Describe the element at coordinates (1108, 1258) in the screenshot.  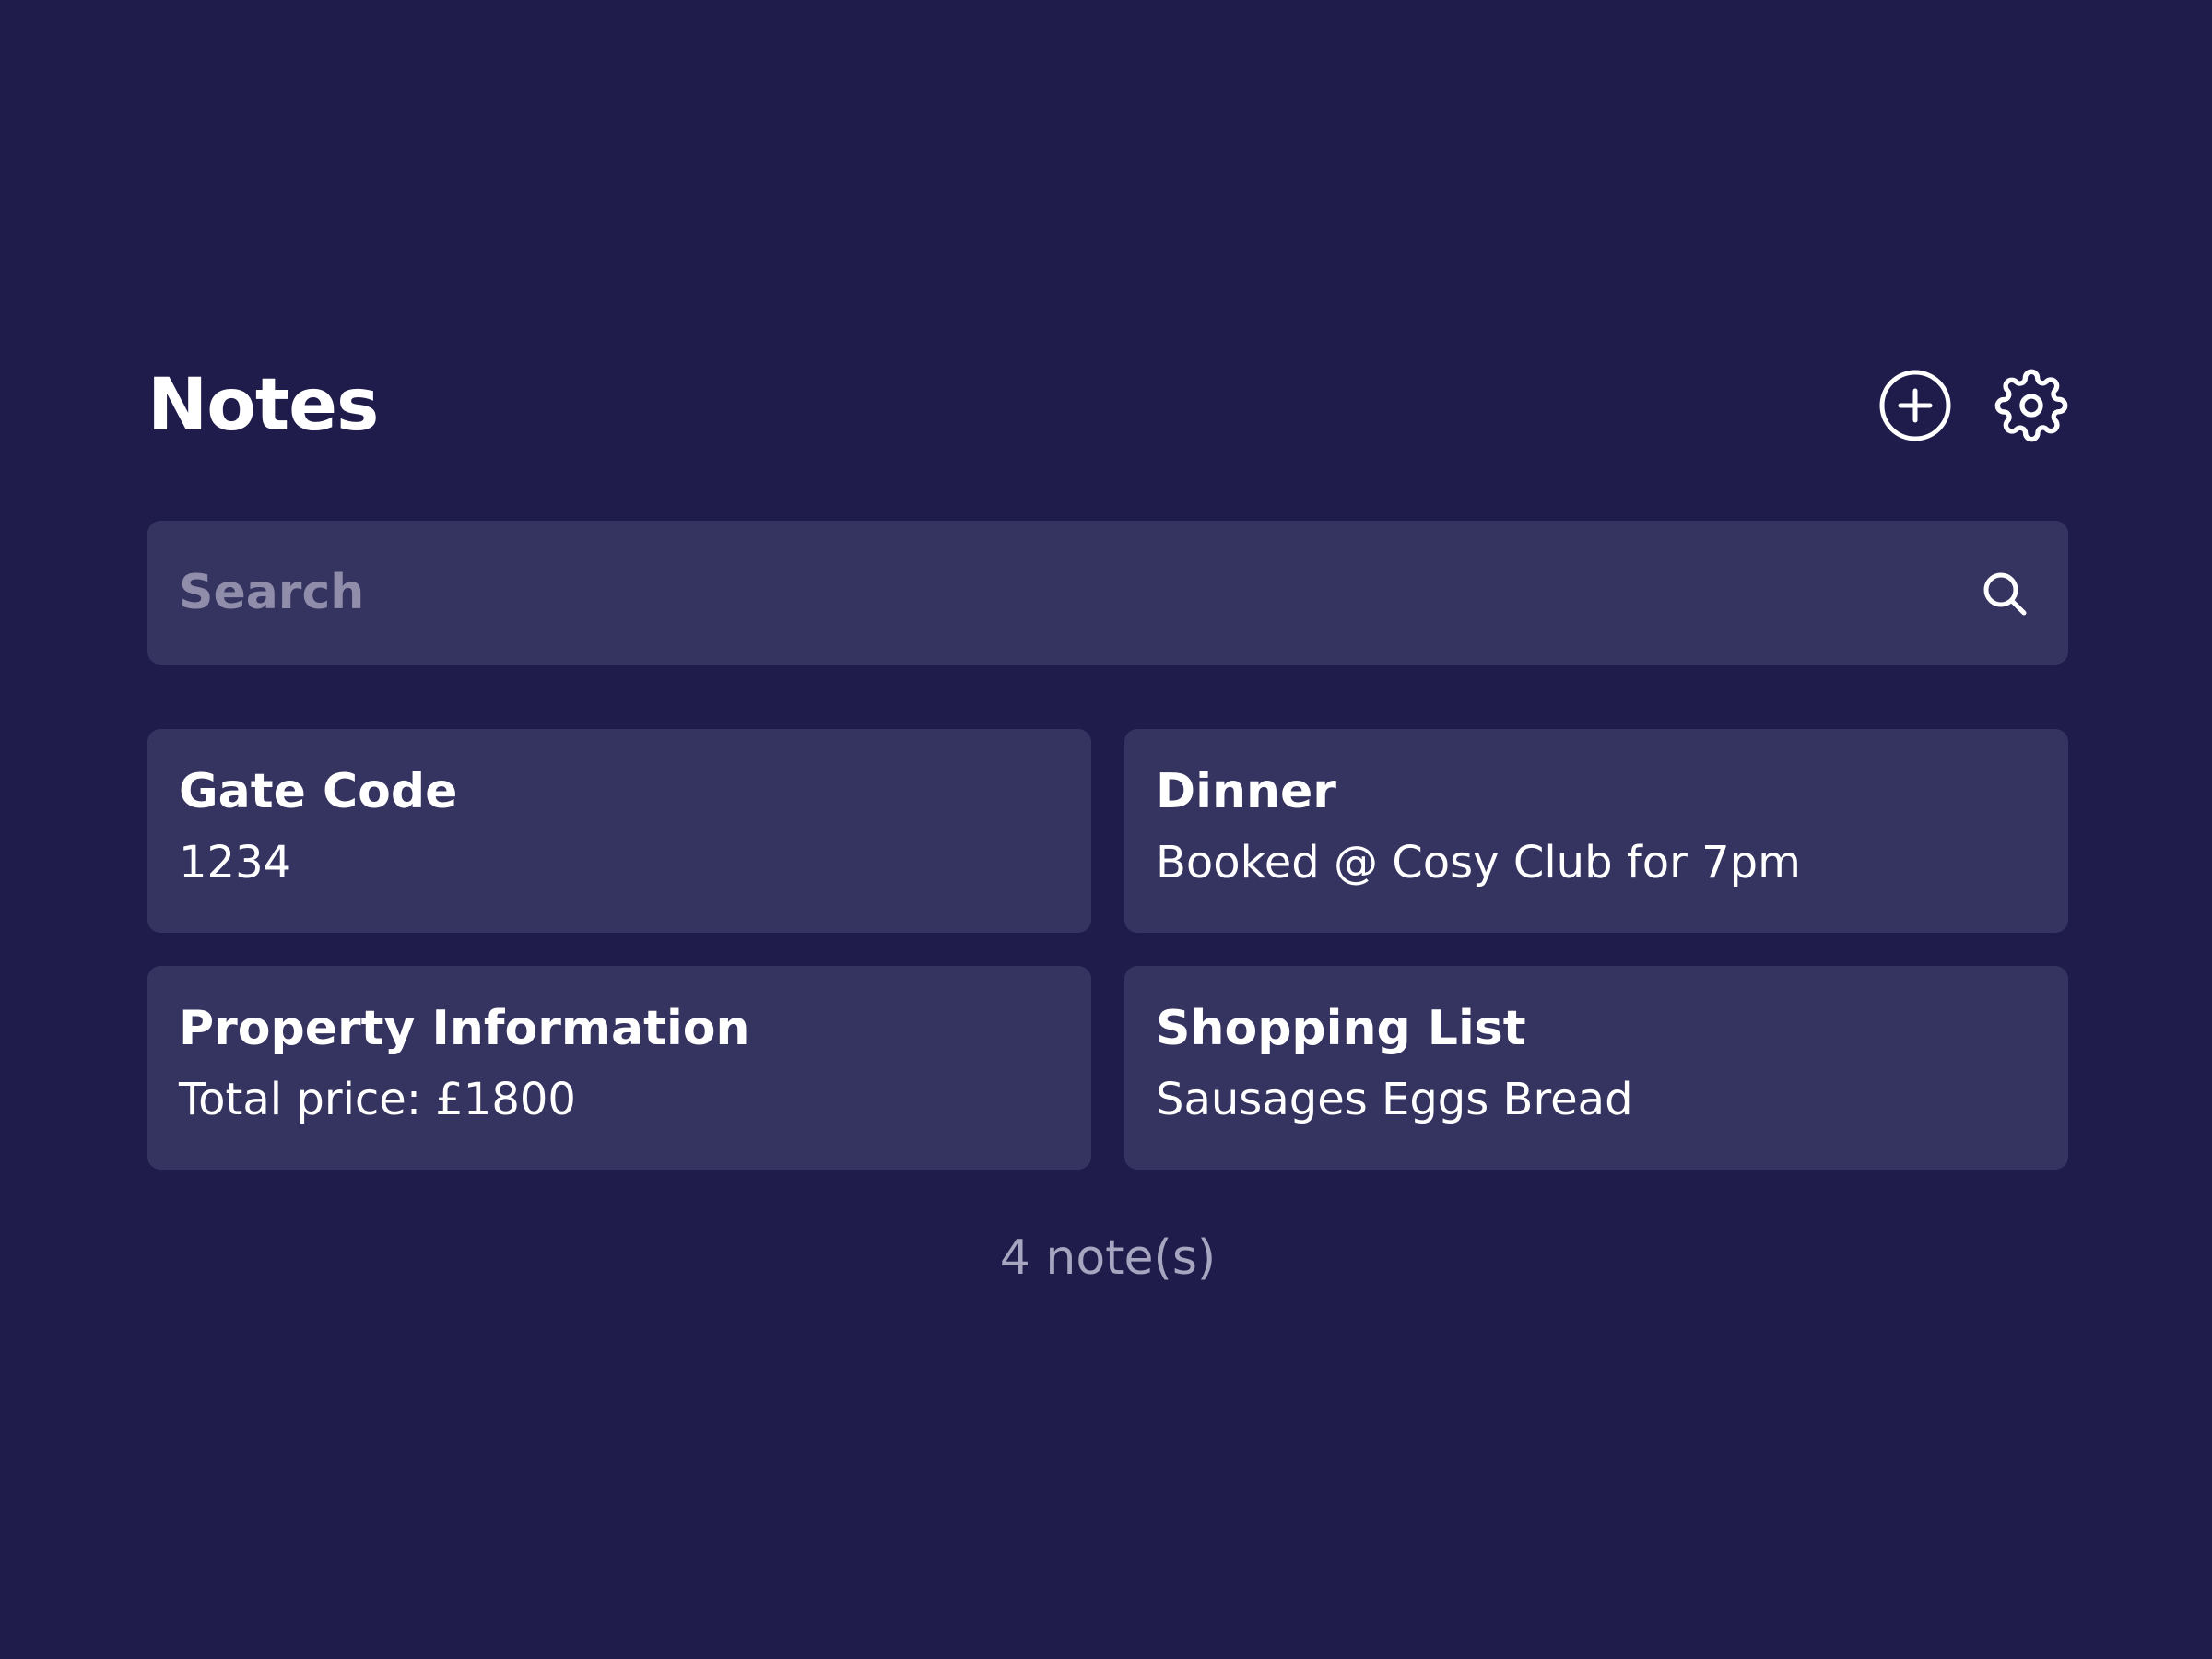
I see `note-count: 4 note(s)` at that location.